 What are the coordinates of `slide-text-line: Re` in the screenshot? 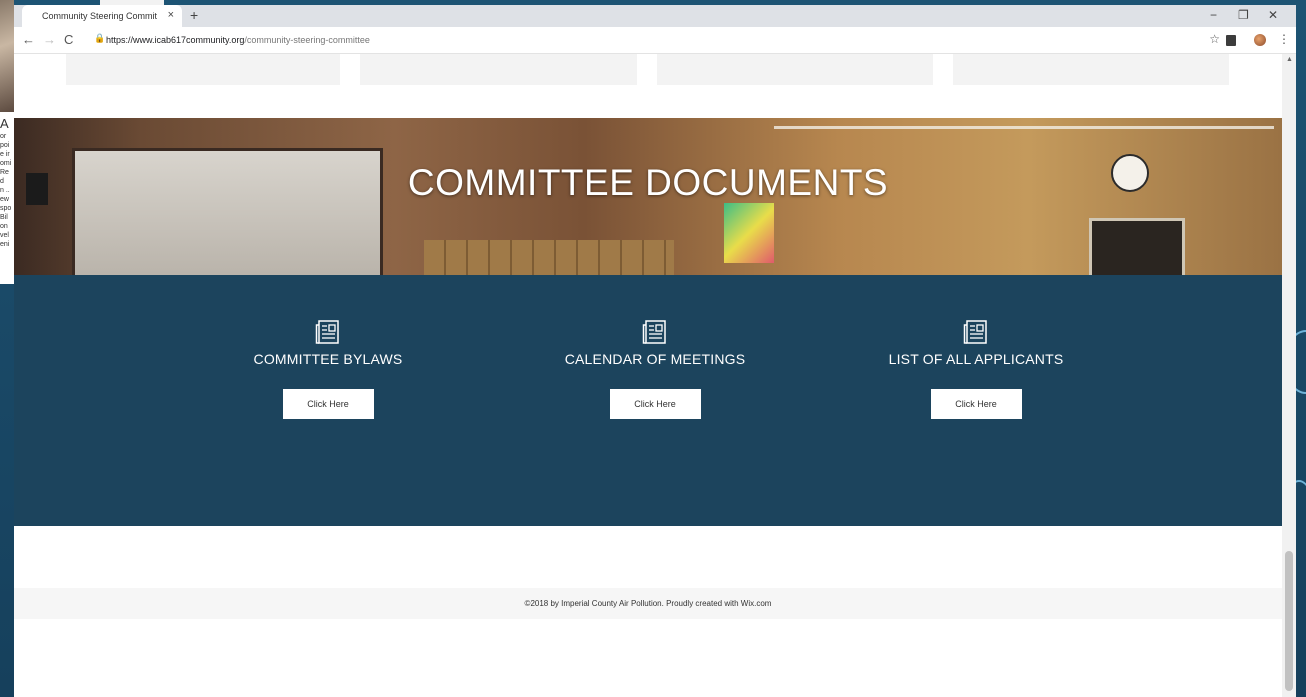 It's located at (4, 172).